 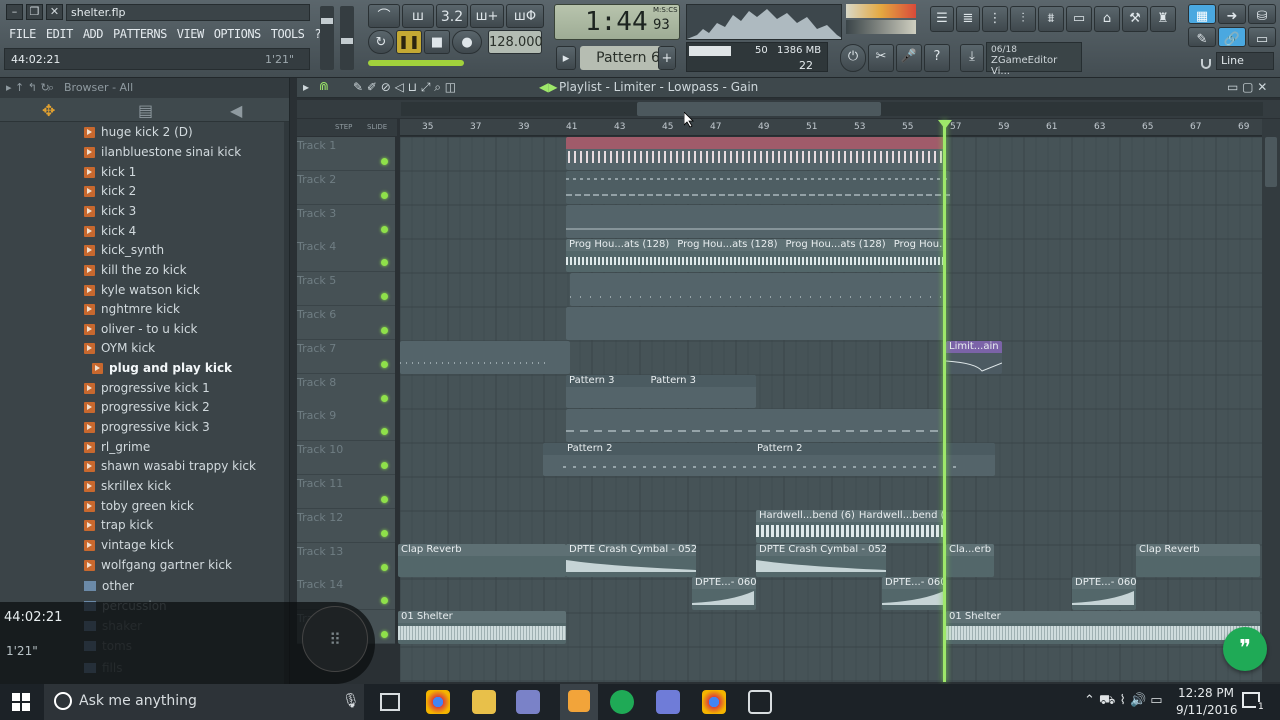 What do you see at coordinates (1232, 14) in the screenshot?
I see `arrow-right-icon: ➜` at bounding box center [1232, 14].